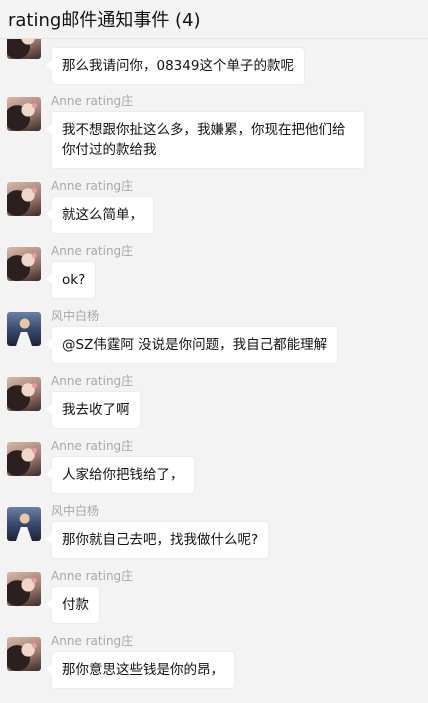 This screenshot has height=703, width=428. I want to click on chat-title: rating邮件通知事件 (4), so click(104, 20).